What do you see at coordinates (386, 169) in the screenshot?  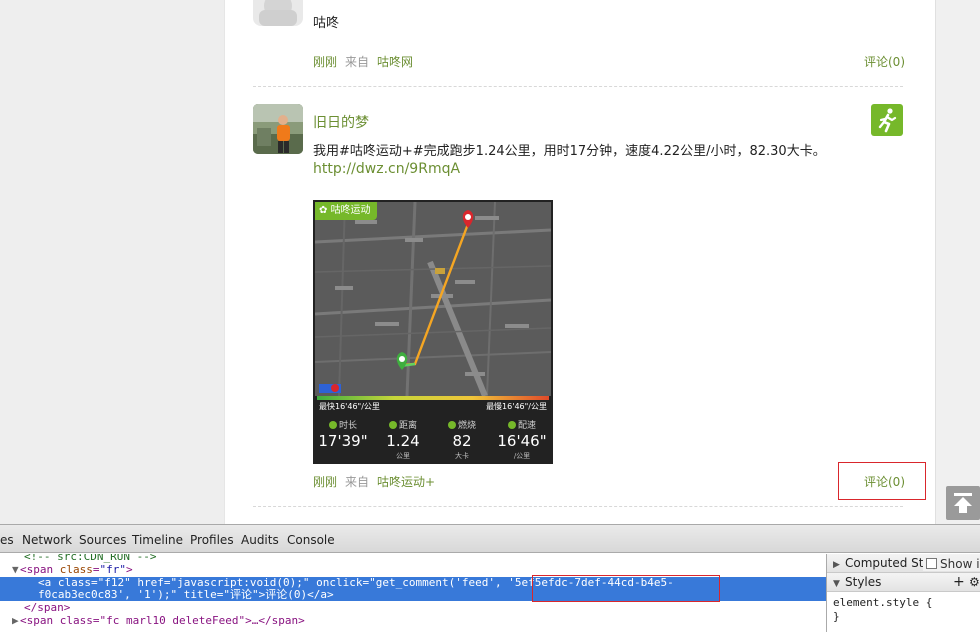 I see `post-url-link: http://dwz.cn/9RmqA` at bounding box center [386, 169].